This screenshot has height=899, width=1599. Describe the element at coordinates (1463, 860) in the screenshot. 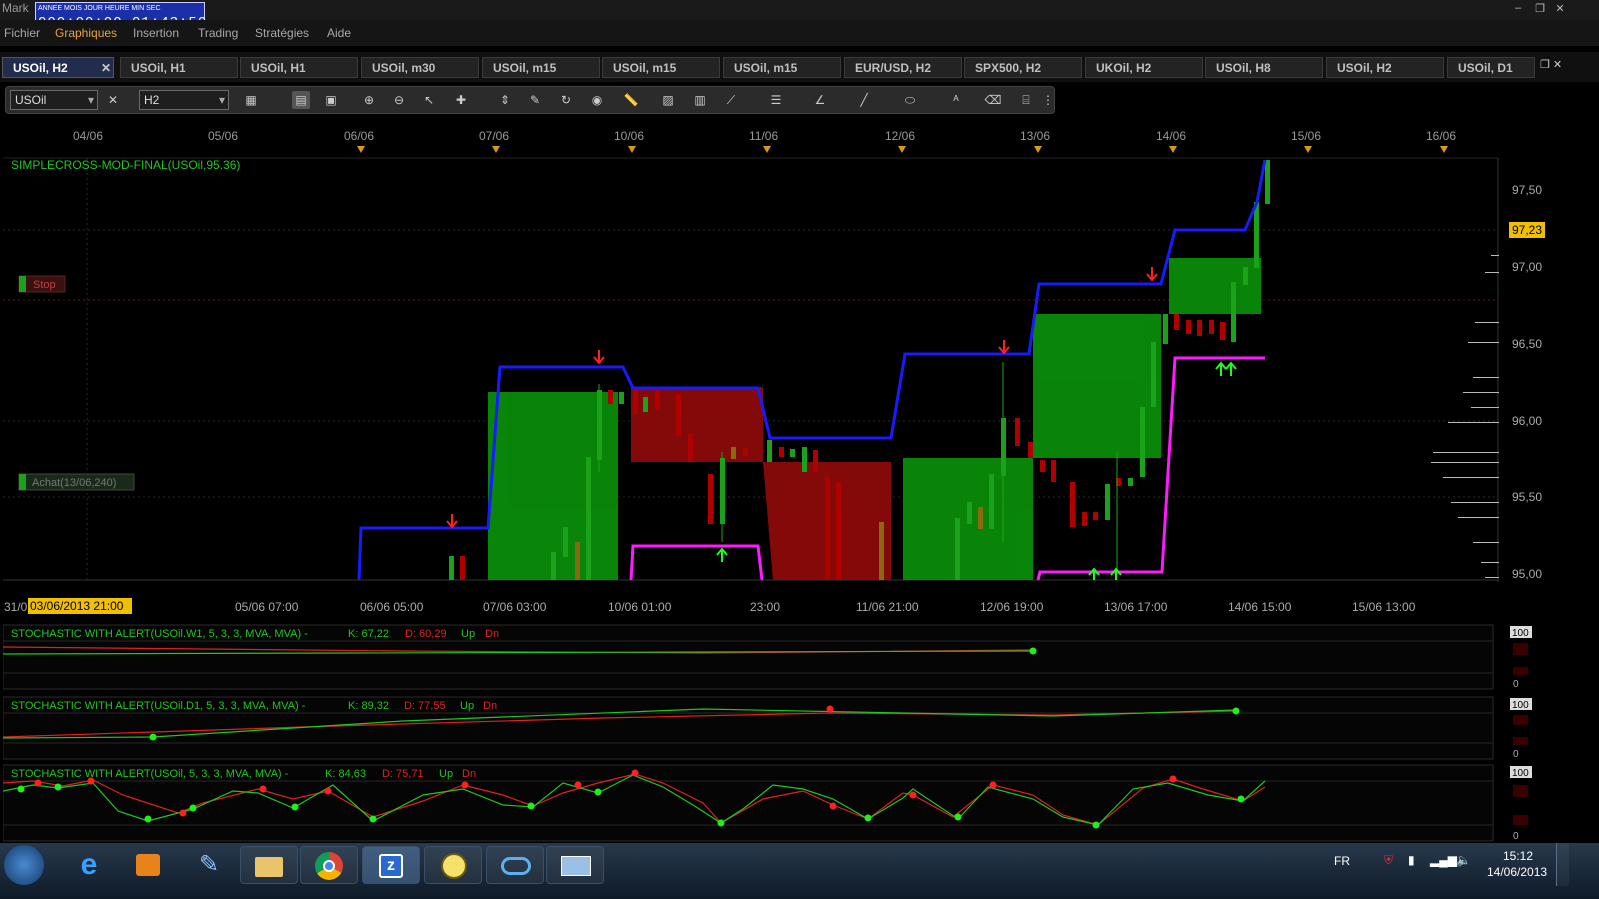

I see `volume-icon: 🔈` at that location.